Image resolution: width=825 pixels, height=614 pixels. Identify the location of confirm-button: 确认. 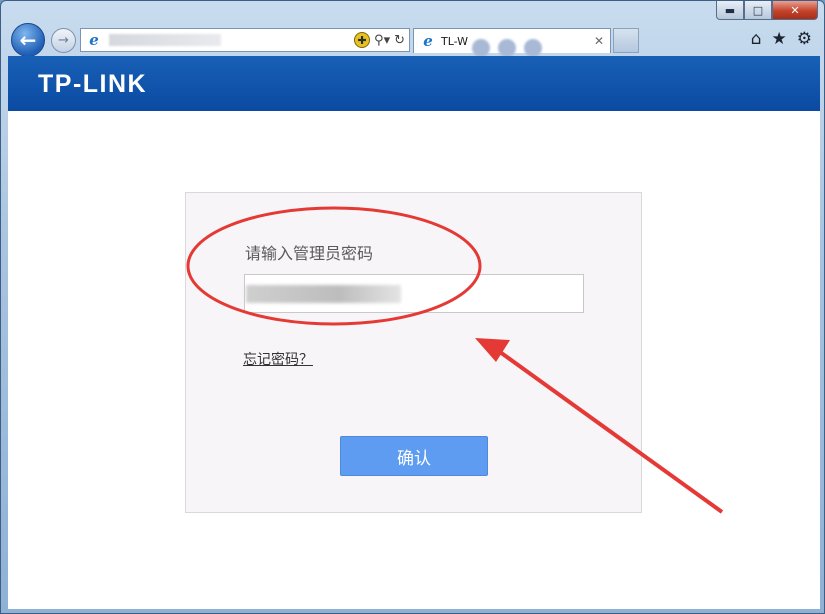
(414, 456).